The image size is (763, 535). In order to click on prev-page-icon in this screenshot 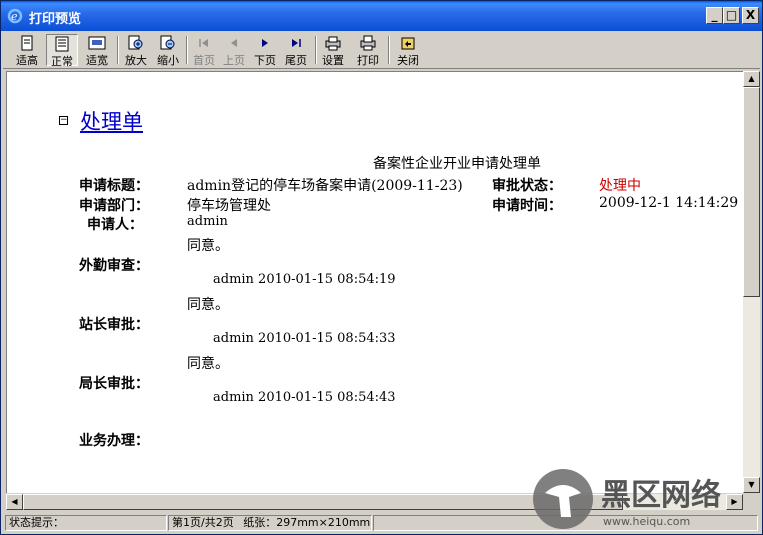, I will do `click(234, 43)`.